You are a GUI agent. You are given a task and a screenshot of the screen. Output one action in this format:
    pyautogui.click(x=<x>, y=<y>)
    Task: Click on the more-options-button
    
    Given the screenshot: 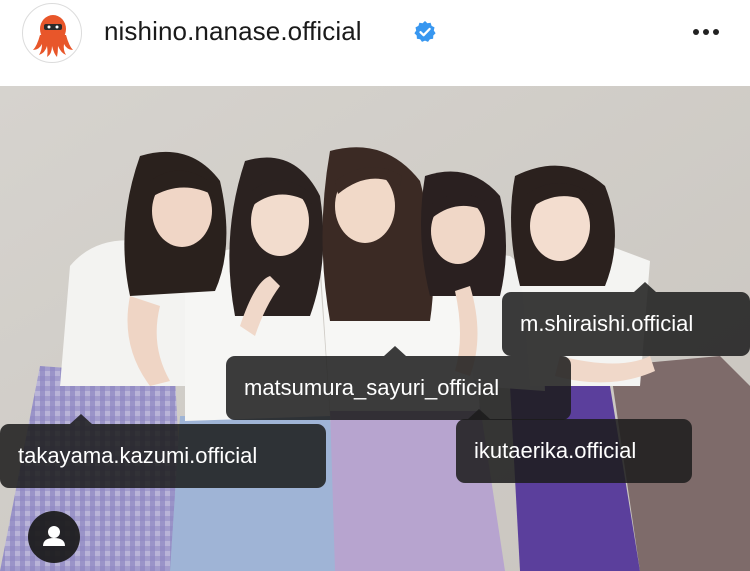 What is the action you would take?
    pyautogui.click(x=706, y=32)
    